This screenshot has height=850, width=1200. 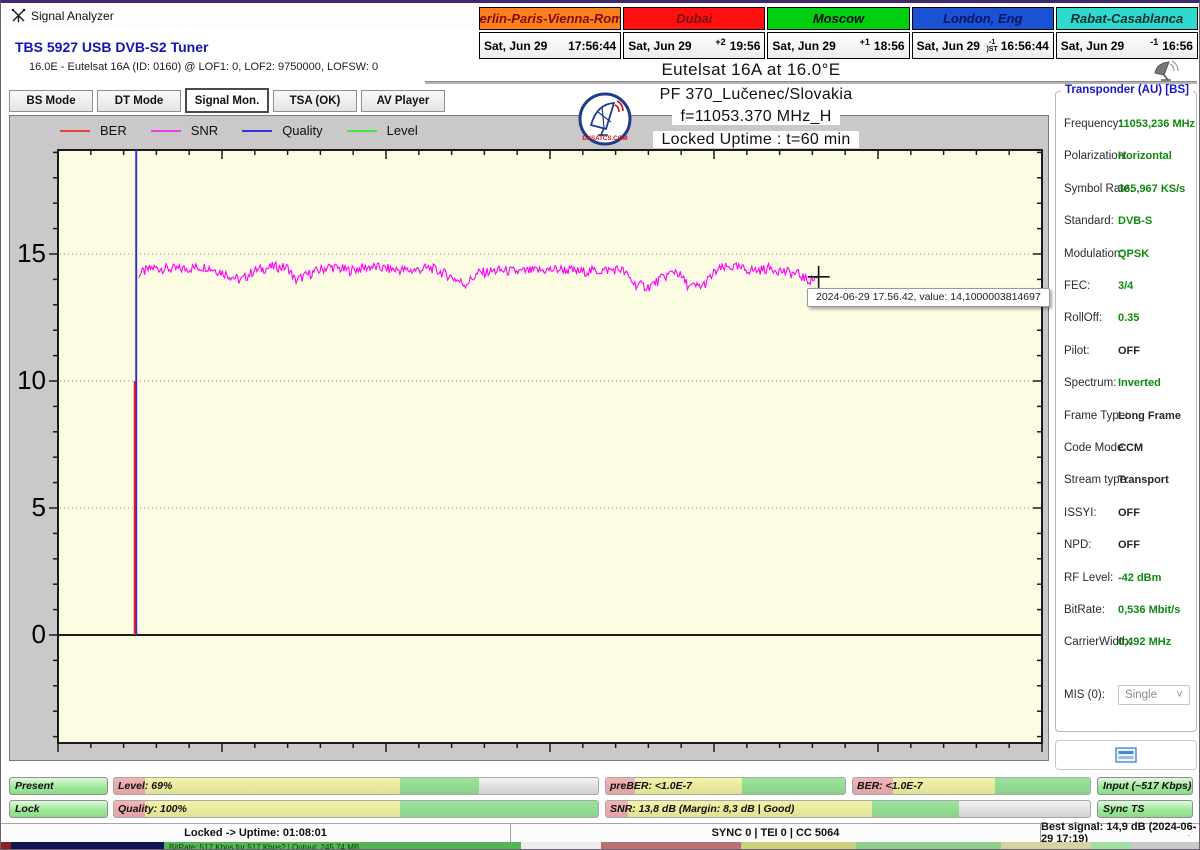 I want to click on field-value-spectrum: Inverted, so click(x=1139, y=383).